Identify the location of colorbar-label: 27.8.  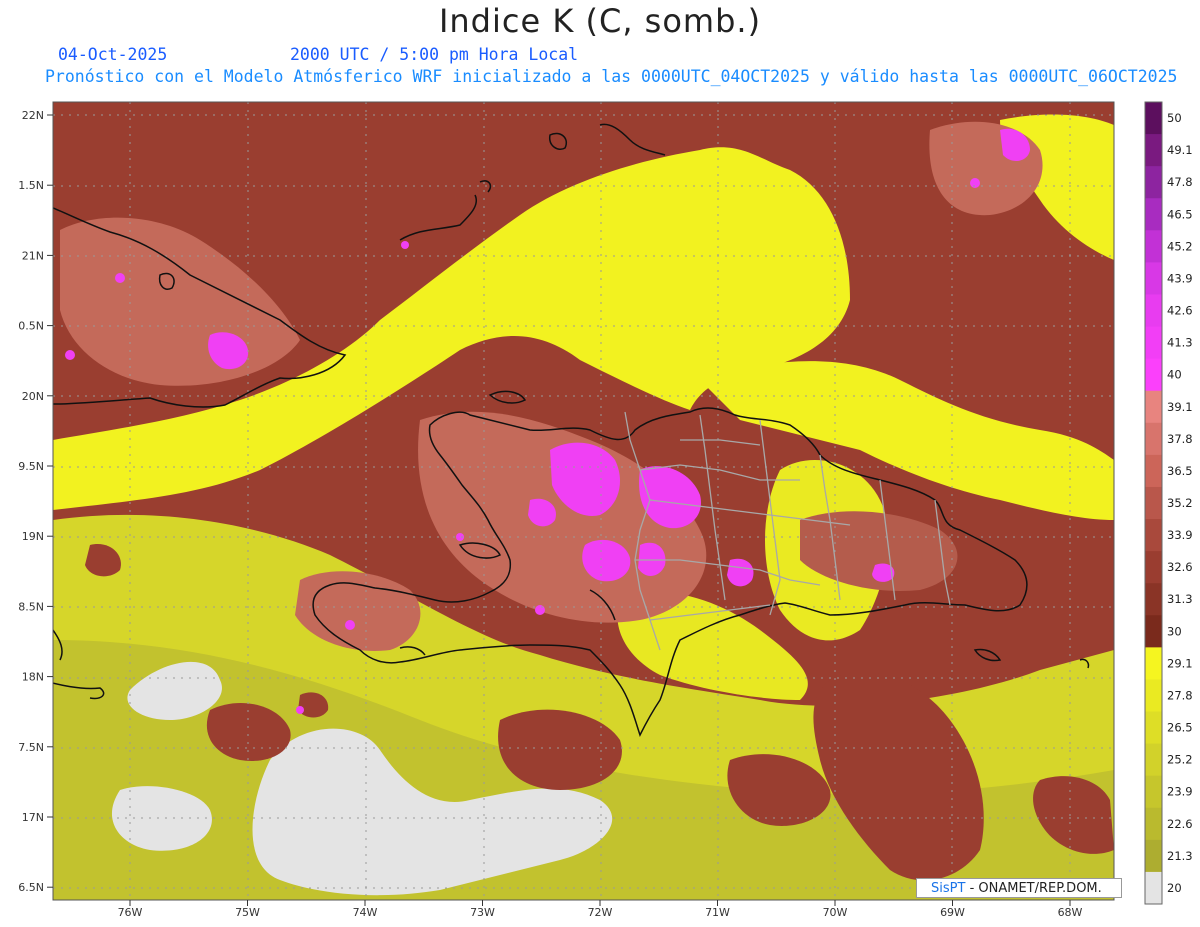
(1180, 695).